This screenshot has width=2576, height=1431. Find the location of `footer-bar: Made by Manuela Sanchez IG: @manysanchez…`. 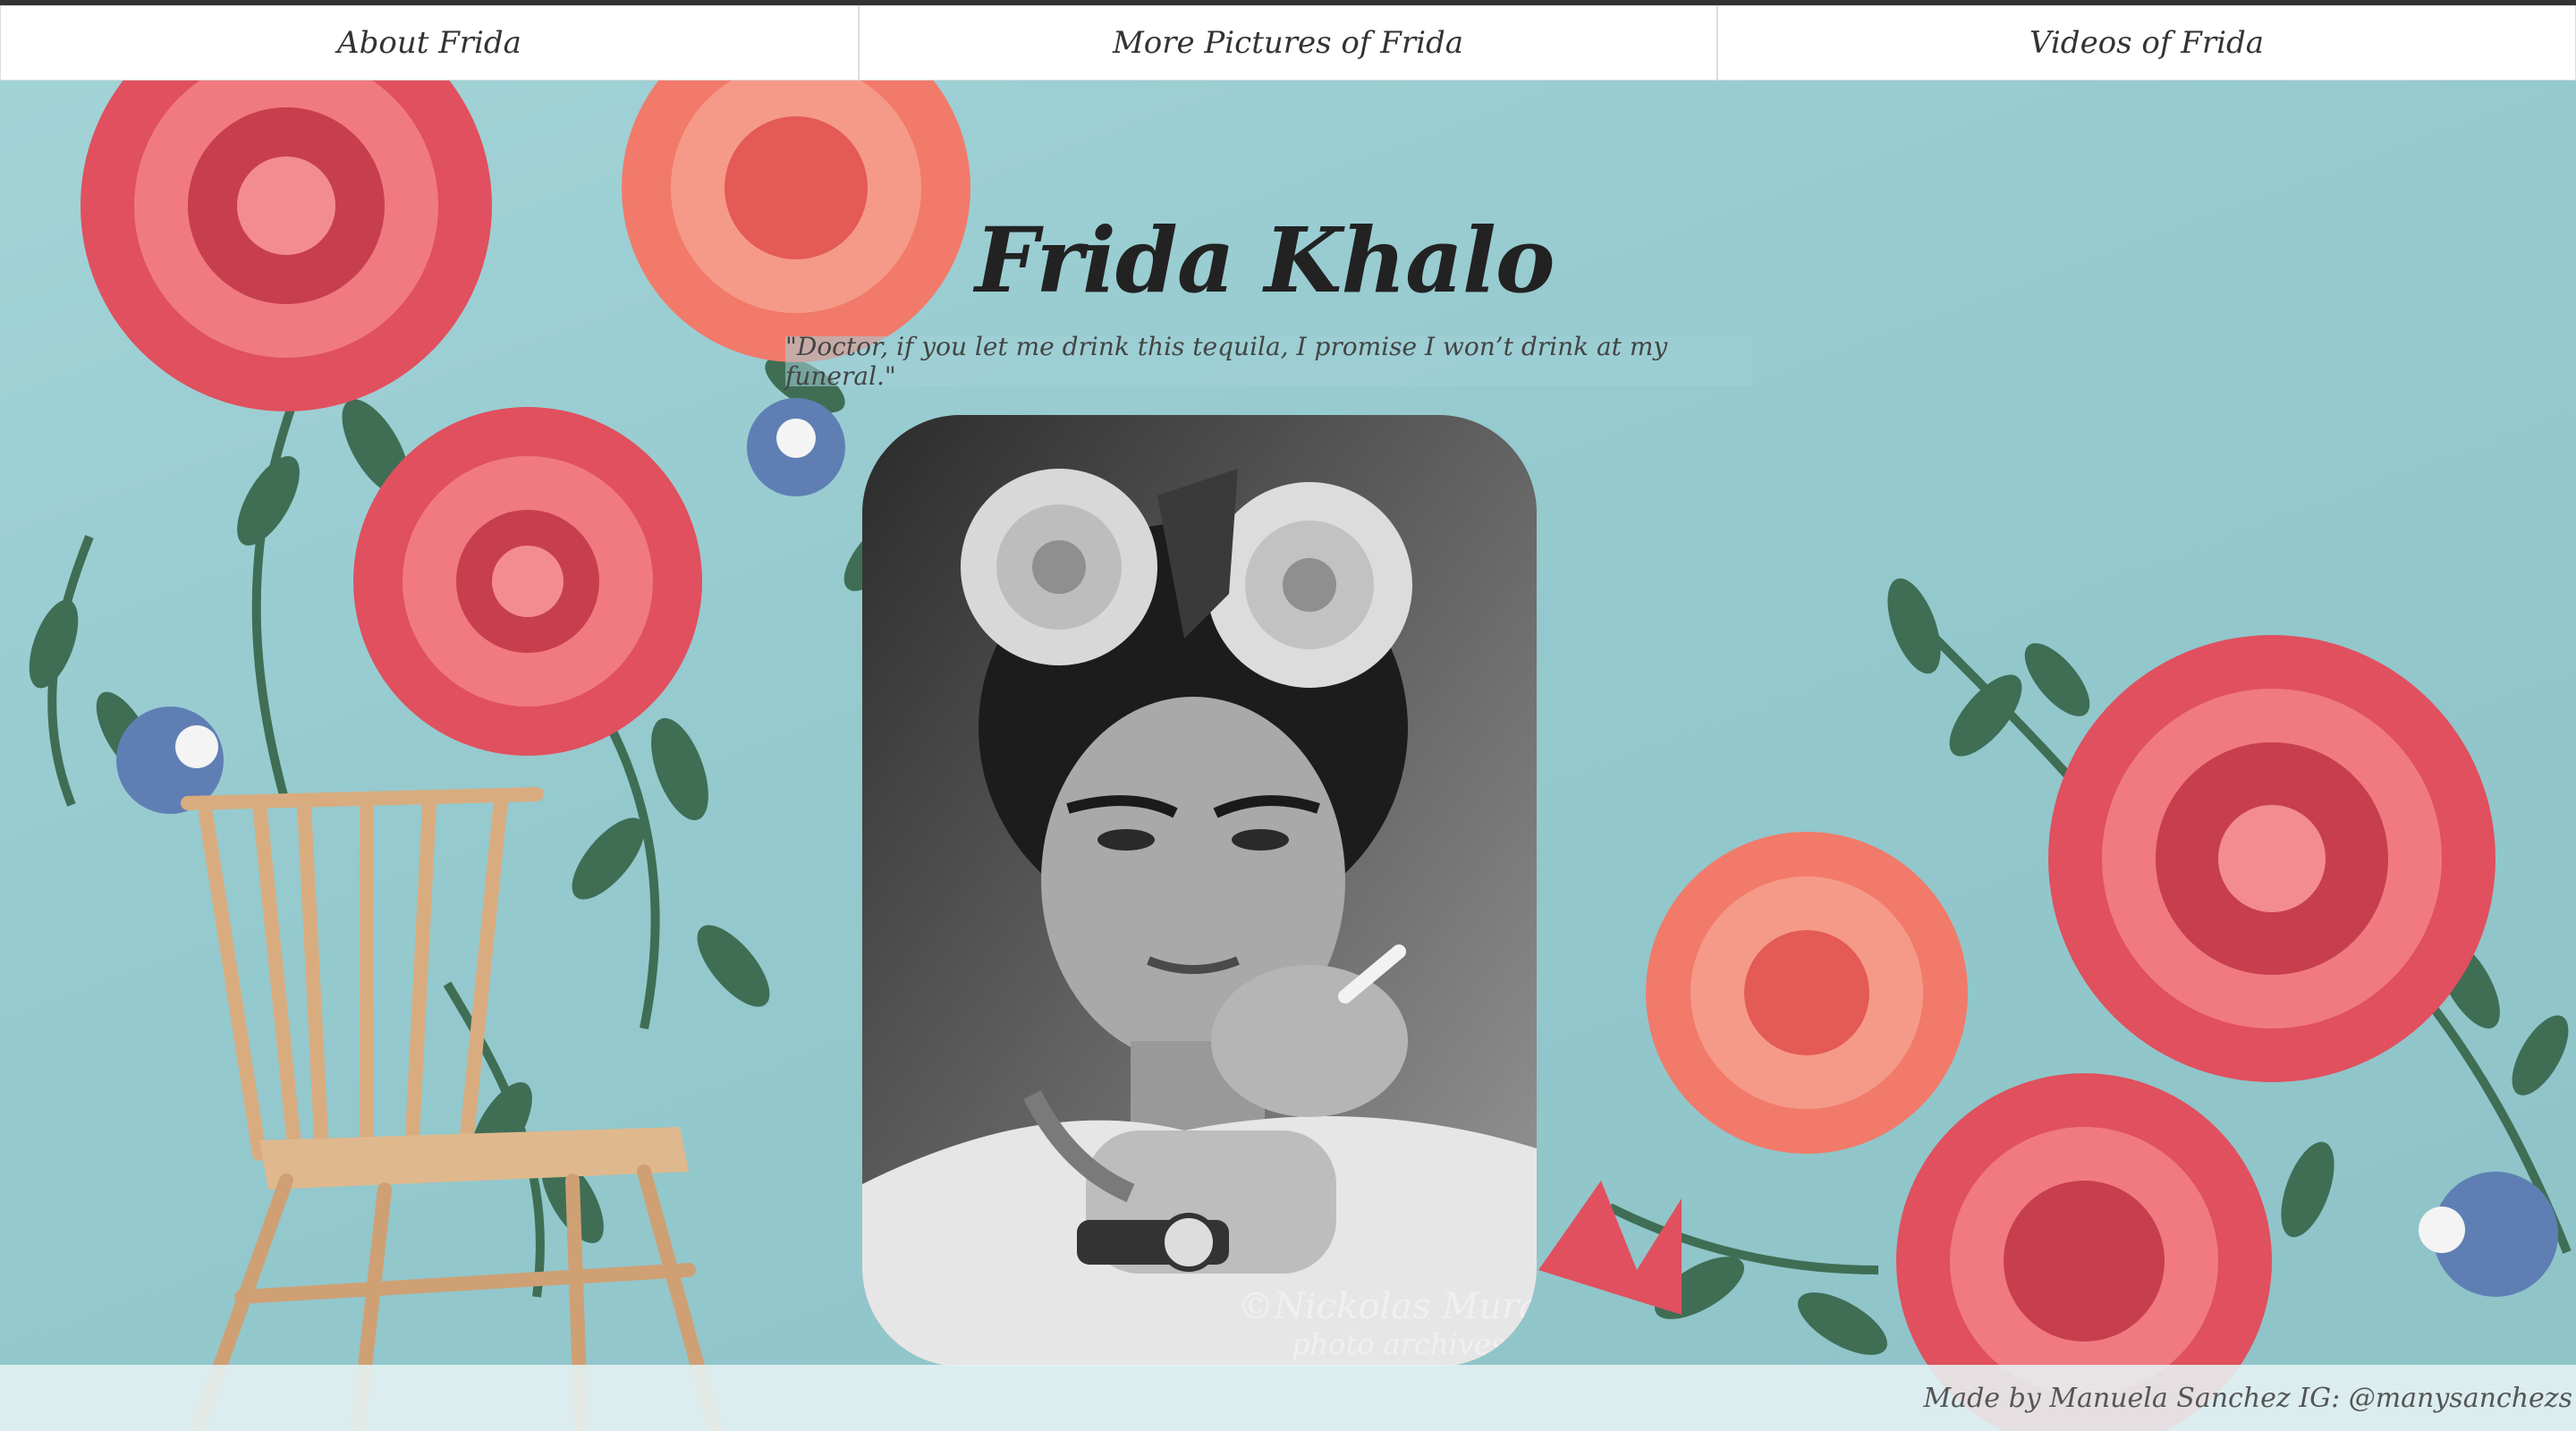

footer-bar: Made by Manuela Sanchez IG: @manysanchez… is located at coordinates (1288, 1398).